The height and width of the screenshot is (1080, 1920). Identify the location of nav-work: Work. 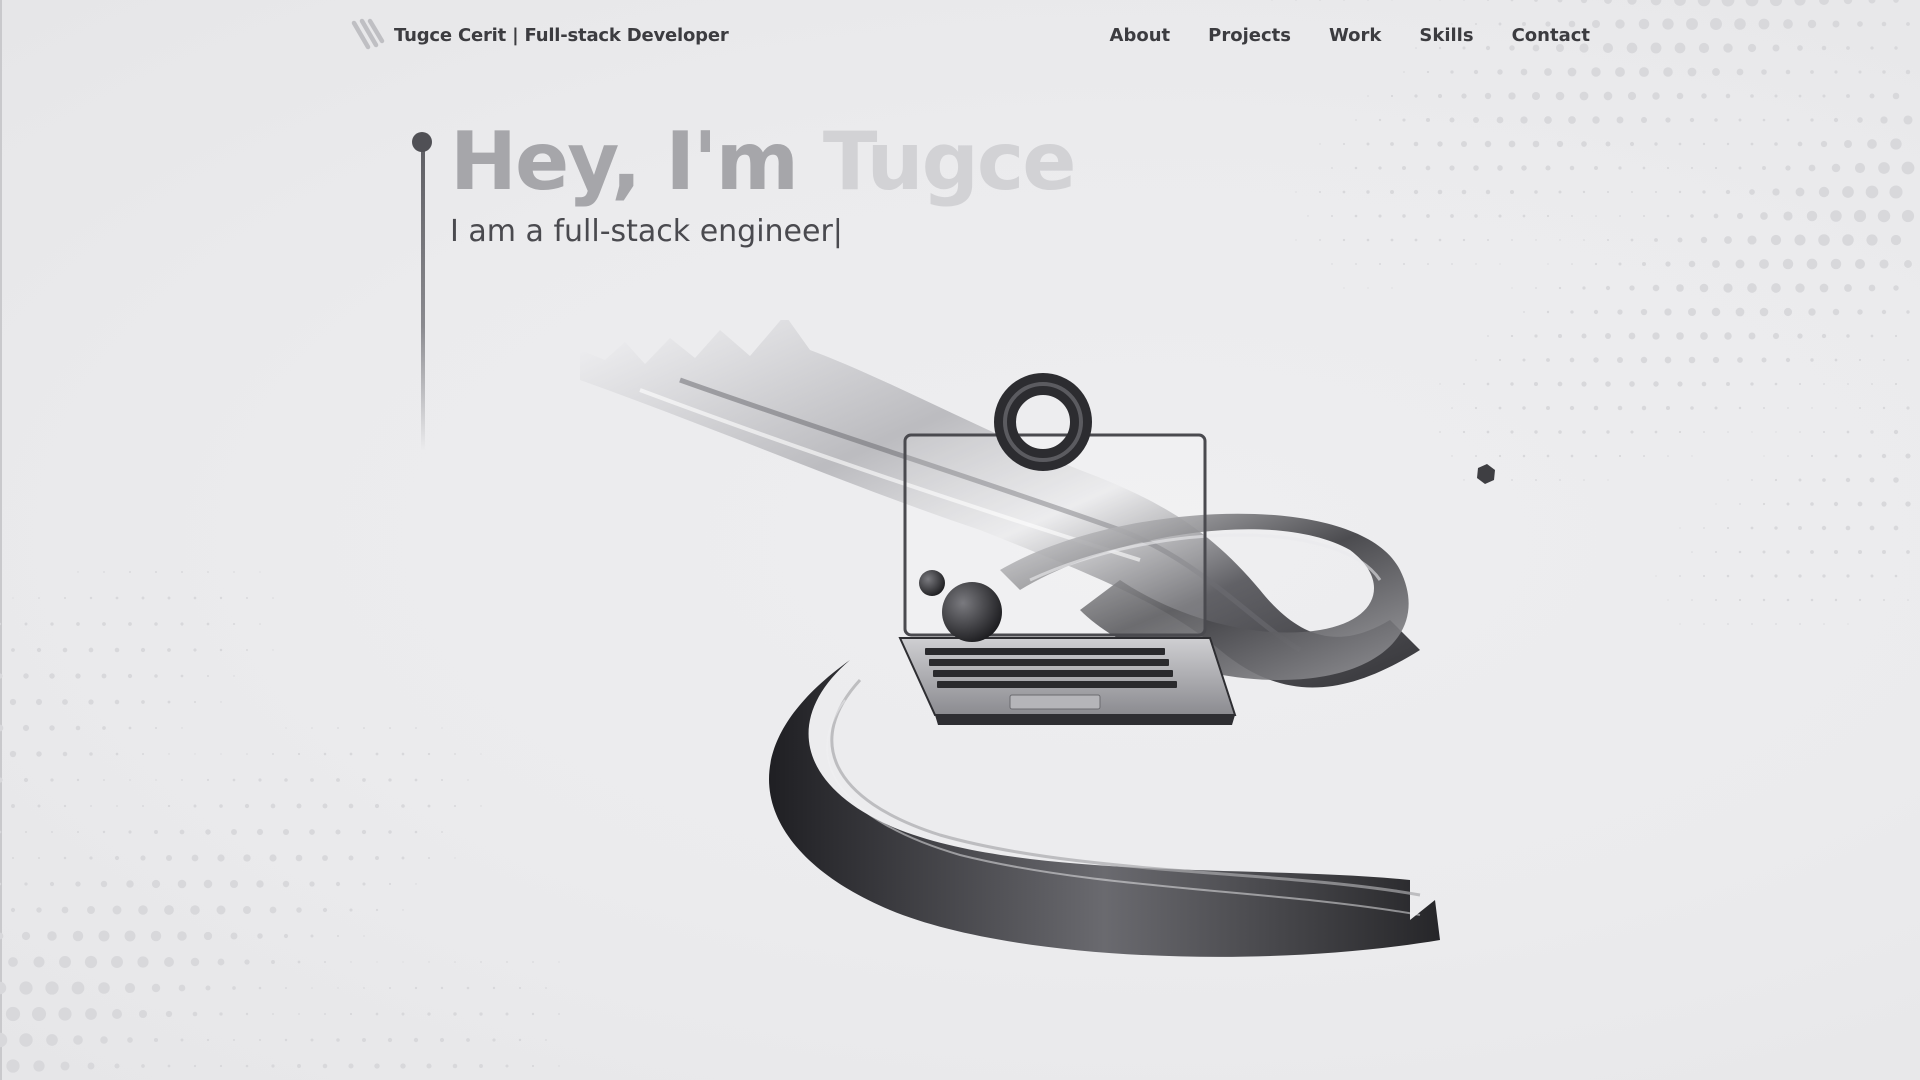
(1355, 35).